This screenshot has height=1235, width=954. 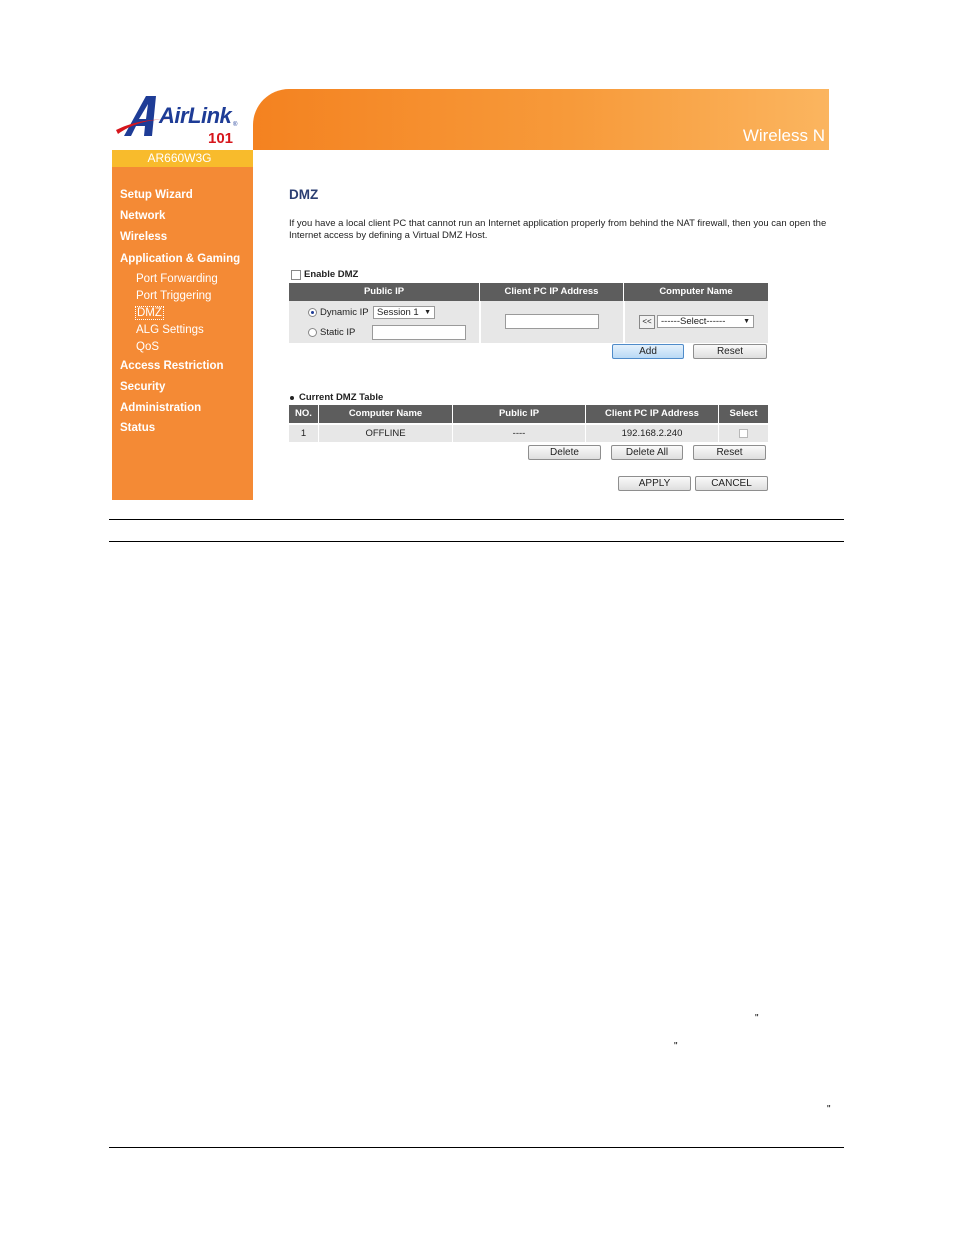 What do you see at coordinates (142, 216) in the screenshot?
I see `sidebar-item-network: Network` at bounding box center [142, 216].